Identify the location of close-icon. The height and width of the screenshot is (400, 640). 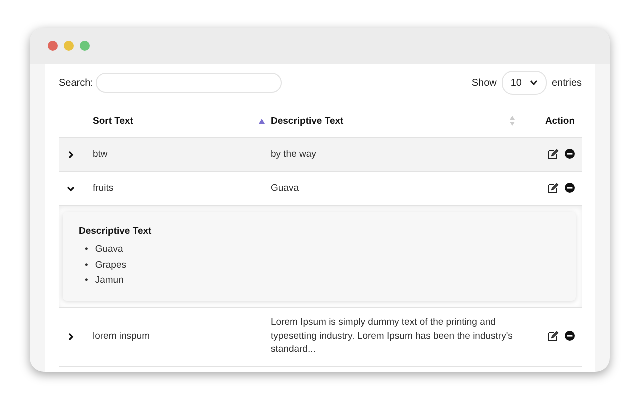
(53, 46).